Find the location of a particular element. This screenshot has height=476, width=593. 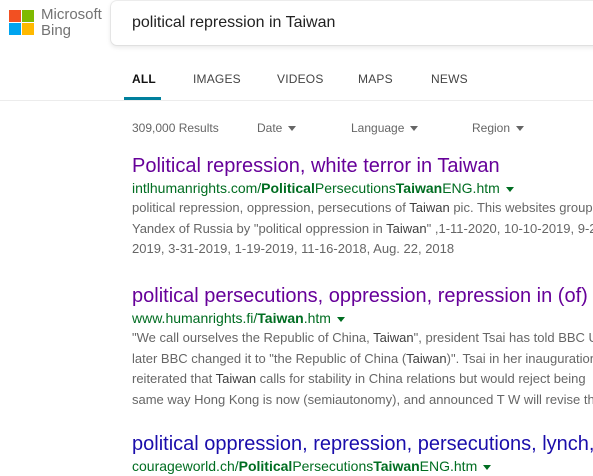

tab-videos: VIDEOS is located at coordinates (300, 79).